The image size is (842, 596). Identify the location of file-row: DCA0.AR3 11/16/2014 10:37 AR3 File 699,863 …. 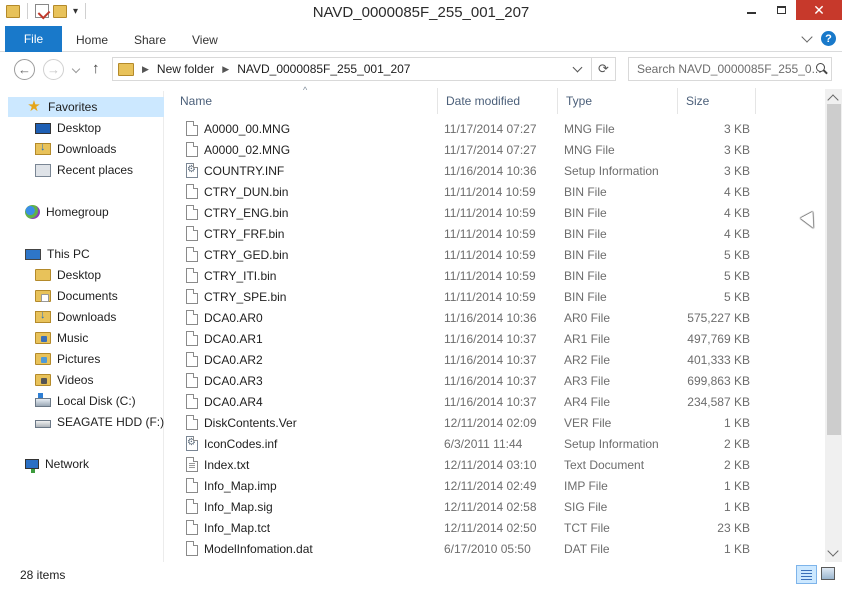
(497, 381).